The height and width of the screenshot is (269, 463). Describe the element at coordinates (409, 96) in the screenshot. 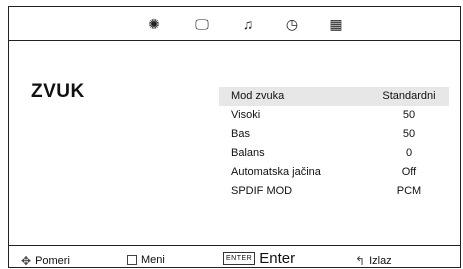

I see `setting-value: Standardni` at that location.